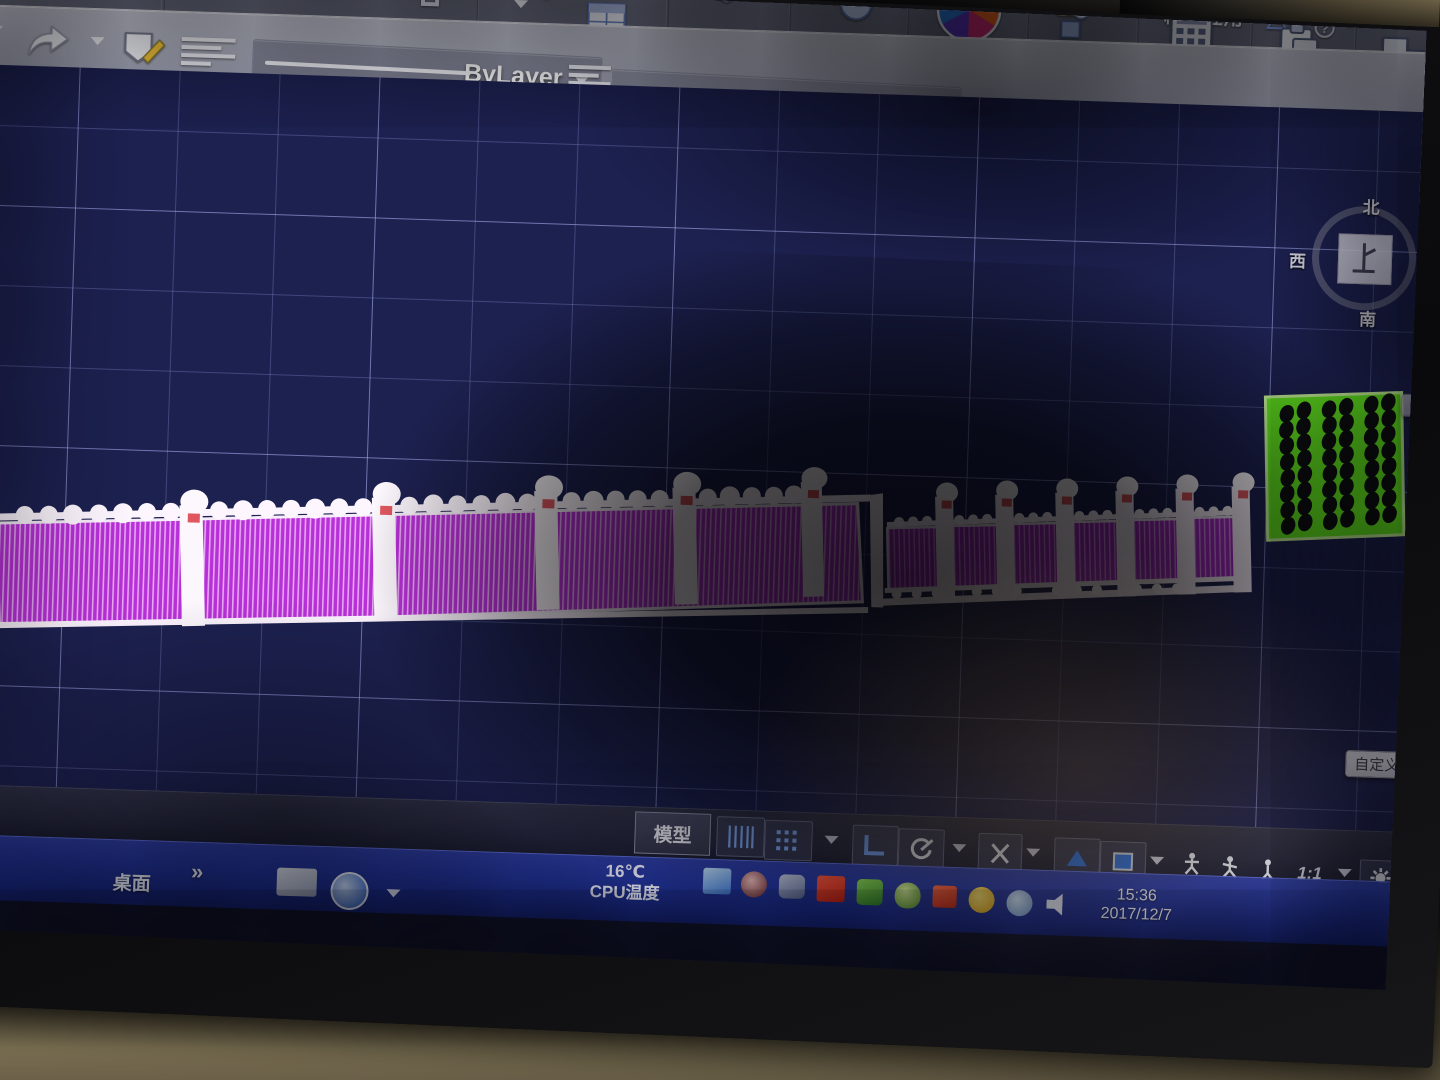  What do you see at coordinates (2, 29) in the screenshot?
I see `undo-dropdown-icon` at bounding box center [2, 29].